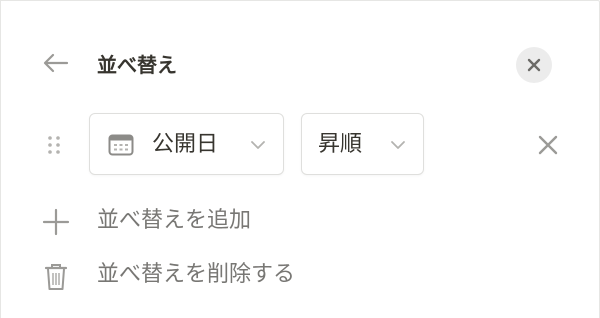 This screenshot has width=600, height=318. What do you see at coordinates (196, 274) in the screenshot?
I see `delete-sort-label: 並べ替えを削除する` at bounding box center [196, 274].